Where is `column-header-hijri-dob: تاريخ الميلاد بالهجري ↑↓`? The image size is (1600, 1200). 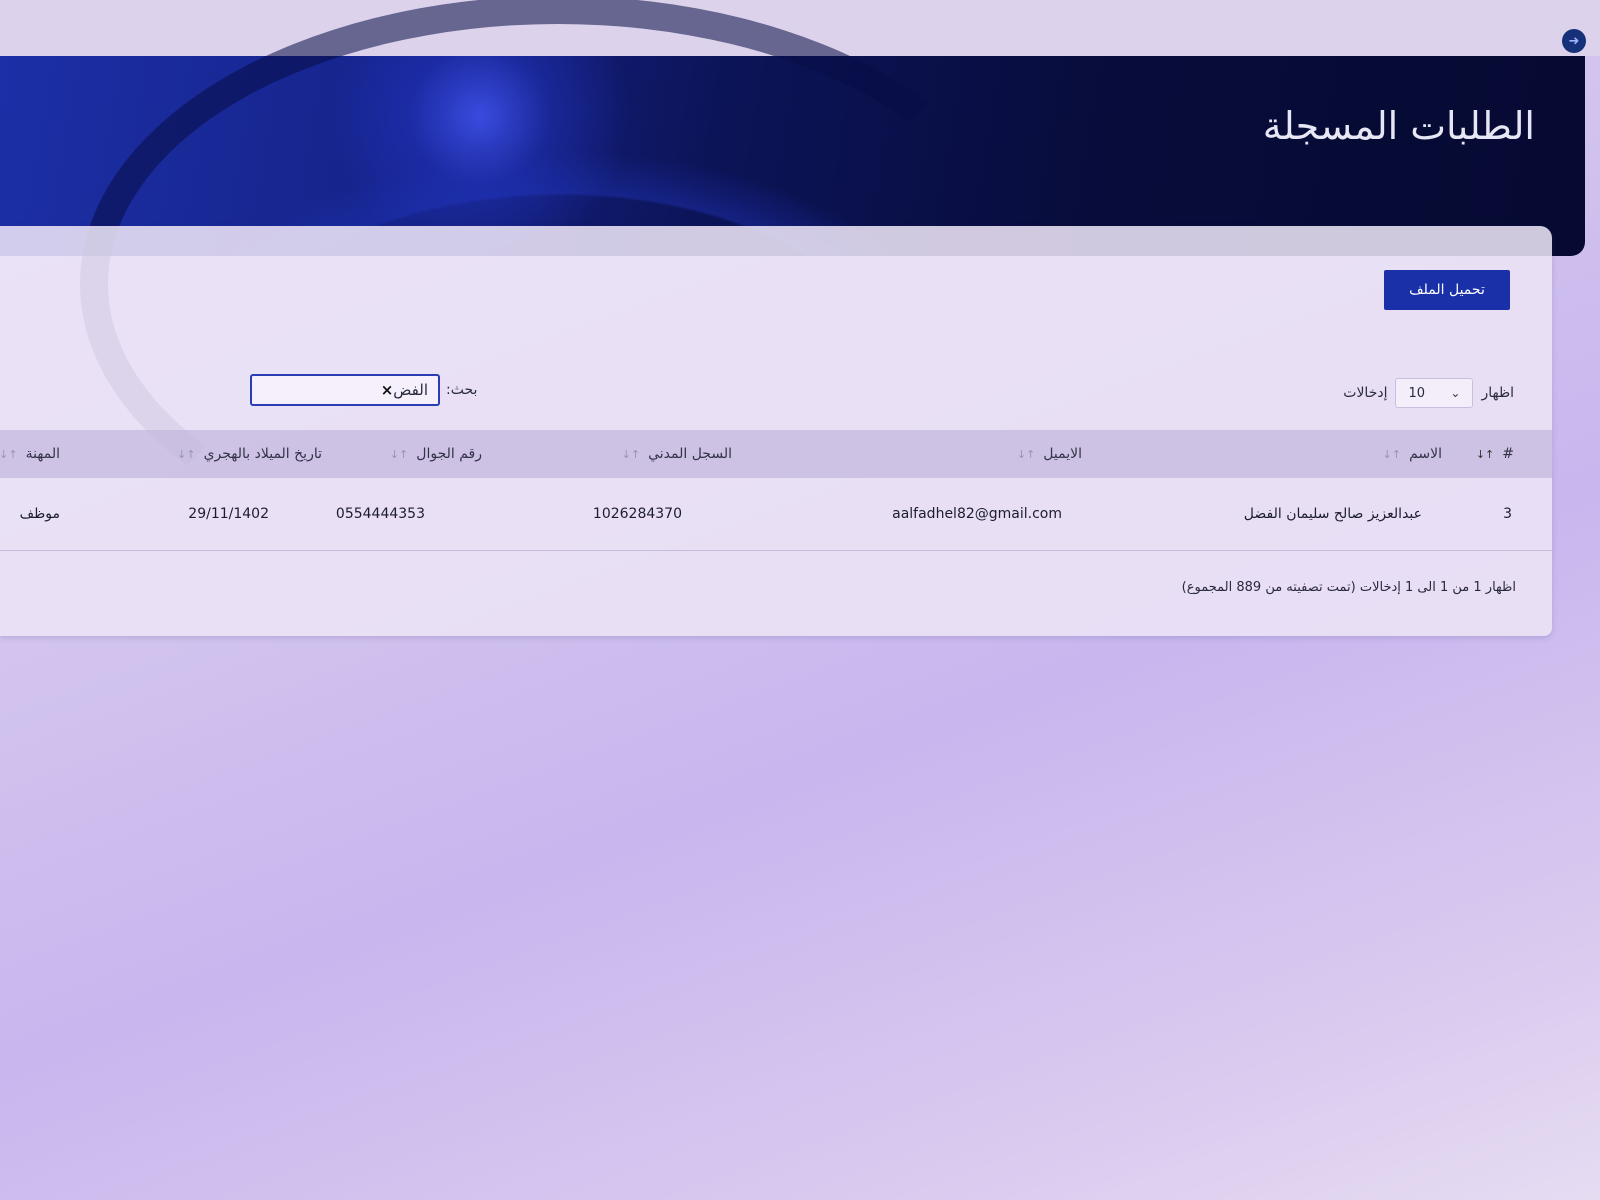
column-header-hijri-dob: تاريخ الميلاد بالهجري ↑↓ is located at coordinates (242, 454).